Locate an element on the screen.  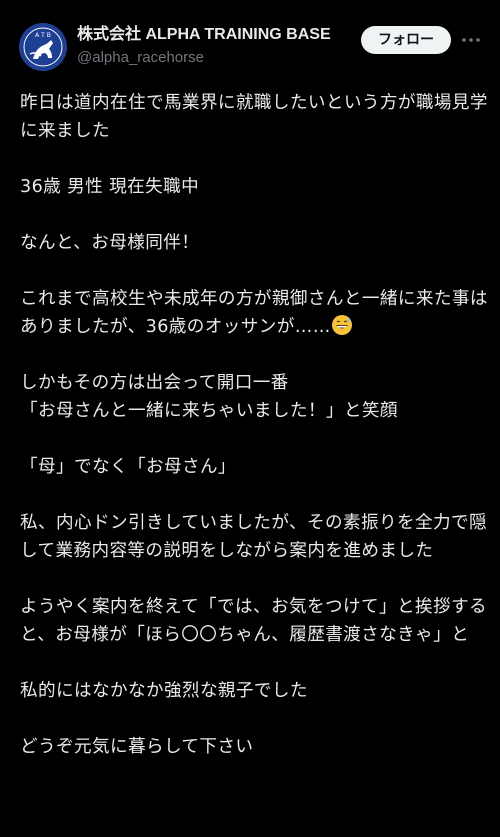
account-handle: @alpha_racehorse is located at coordinates (204, 58).